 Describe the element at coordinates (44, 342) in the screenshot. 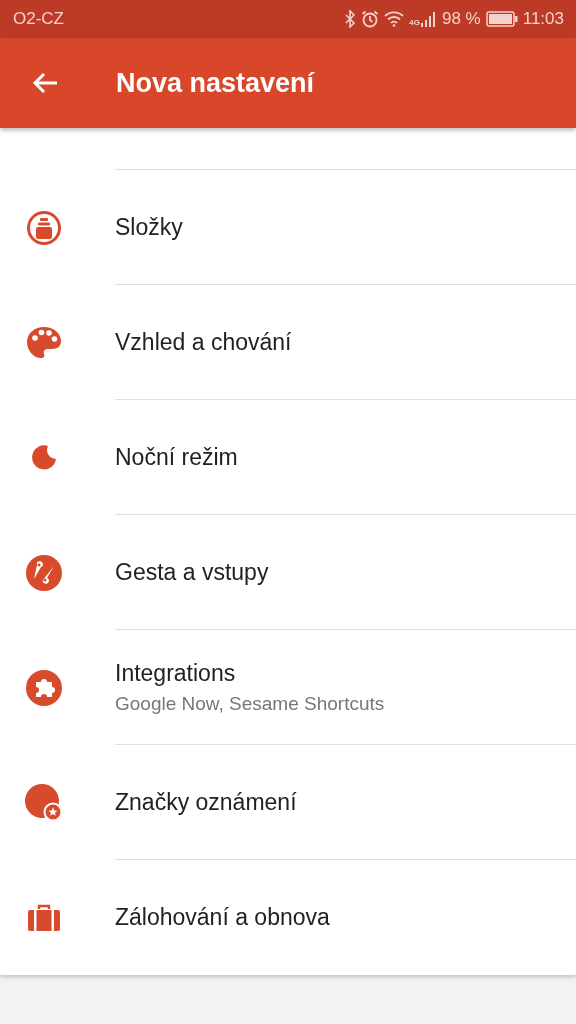

I see `palette-icon` at that location.